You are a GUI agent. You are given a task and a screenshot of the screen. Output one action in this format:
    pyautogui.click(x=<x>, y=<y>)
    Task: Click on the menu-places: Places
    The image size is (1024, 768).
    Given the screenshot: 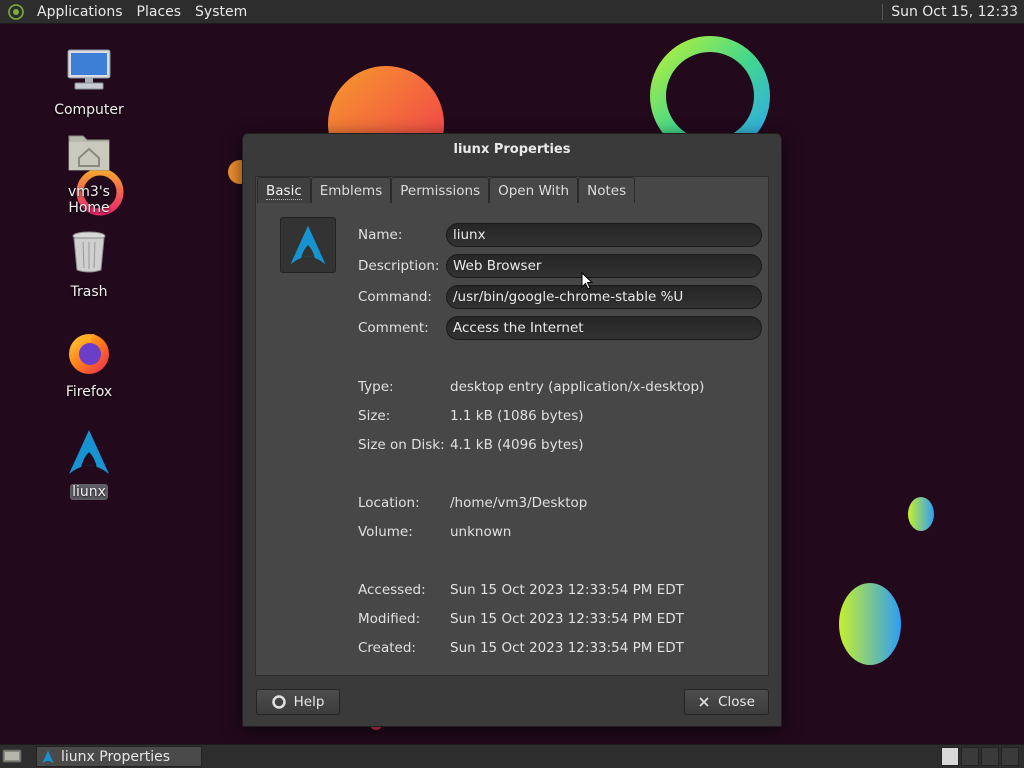 What is the action you would take?
    pyautogui.click(x=159, y=12)
    